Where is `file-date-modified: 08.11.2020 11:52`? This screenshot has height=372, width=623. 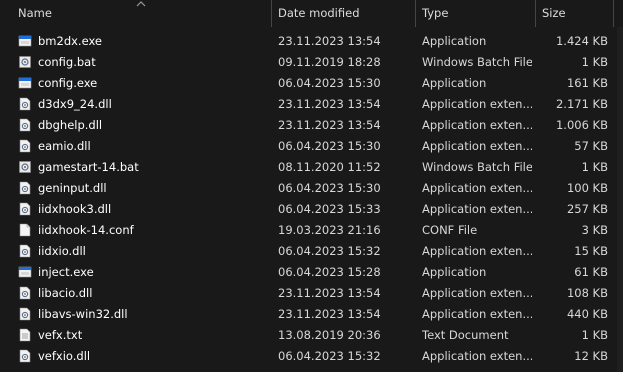 file-date-modified: 08.11.2020 11:52 is located at coordinates (329, 167).